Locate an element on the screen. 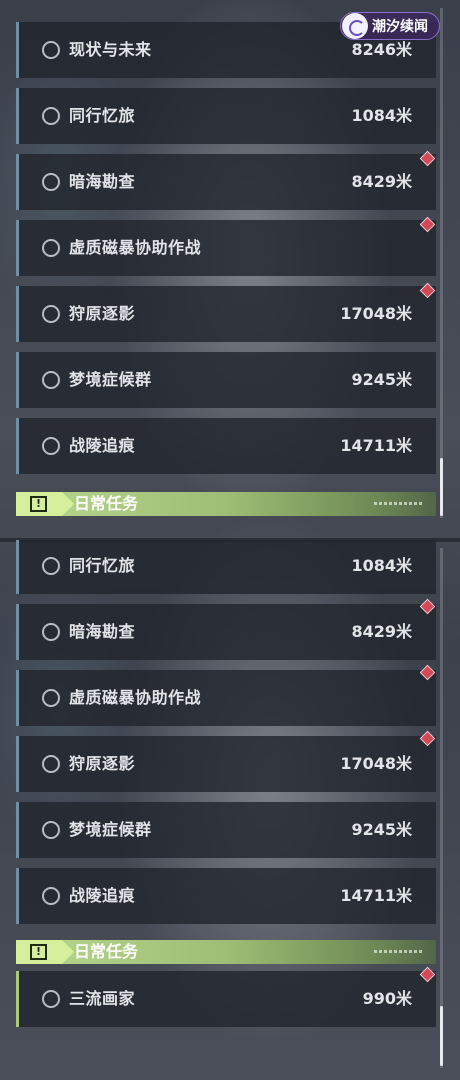 This screenshot has height=1080, width=460. quest-distance: 990米 is located at coordinates (387, 998).